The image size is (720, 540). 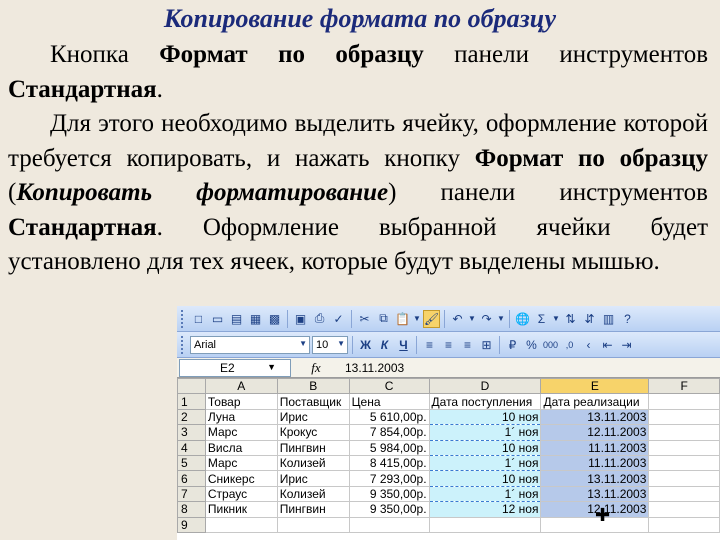 What do you see at coordinates (217, 319) in the screenshot?
I see `open-icon: ▭` at bounding box center [217, 319].